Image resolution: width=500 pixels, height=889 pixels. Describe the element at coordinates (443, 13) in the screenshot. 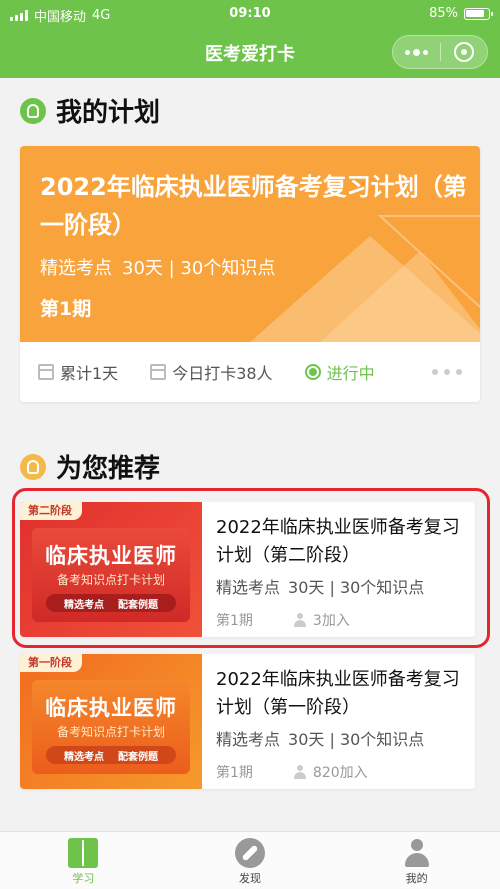

I see `battery-percent: 85%` at that location.